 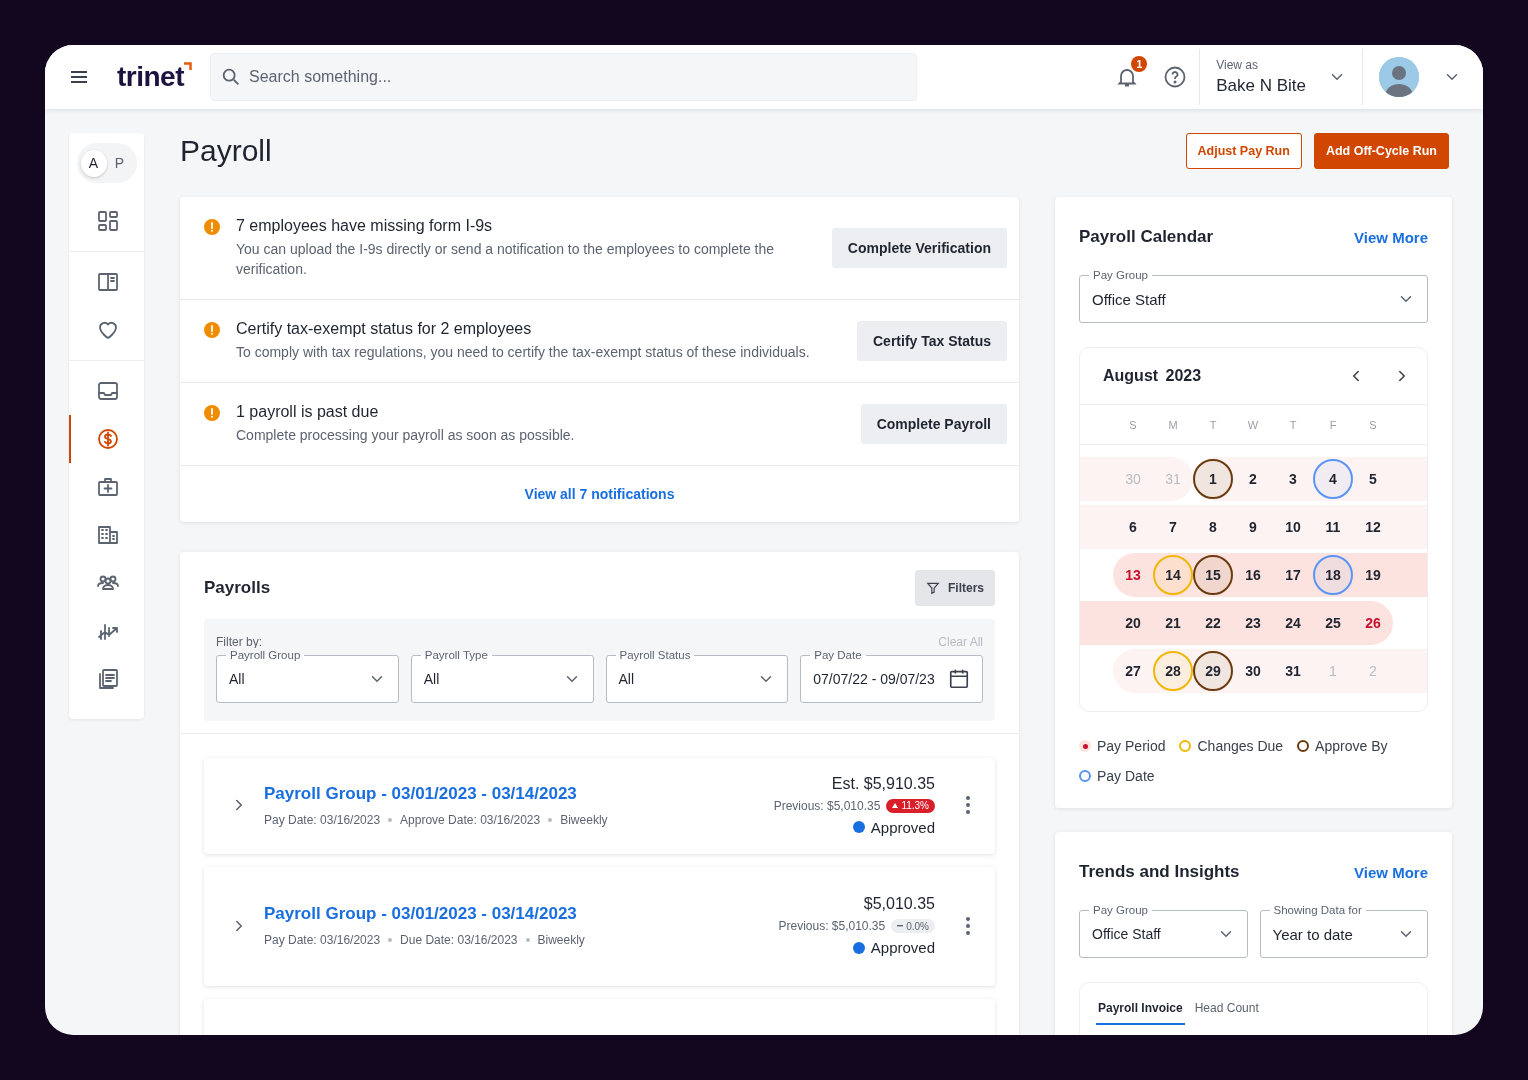 What do you see at coordinates (470, 819) in the screenshot?
I see `payroll-meta: Approve Date: 03/16/2023` at bounding box center [470, 819].